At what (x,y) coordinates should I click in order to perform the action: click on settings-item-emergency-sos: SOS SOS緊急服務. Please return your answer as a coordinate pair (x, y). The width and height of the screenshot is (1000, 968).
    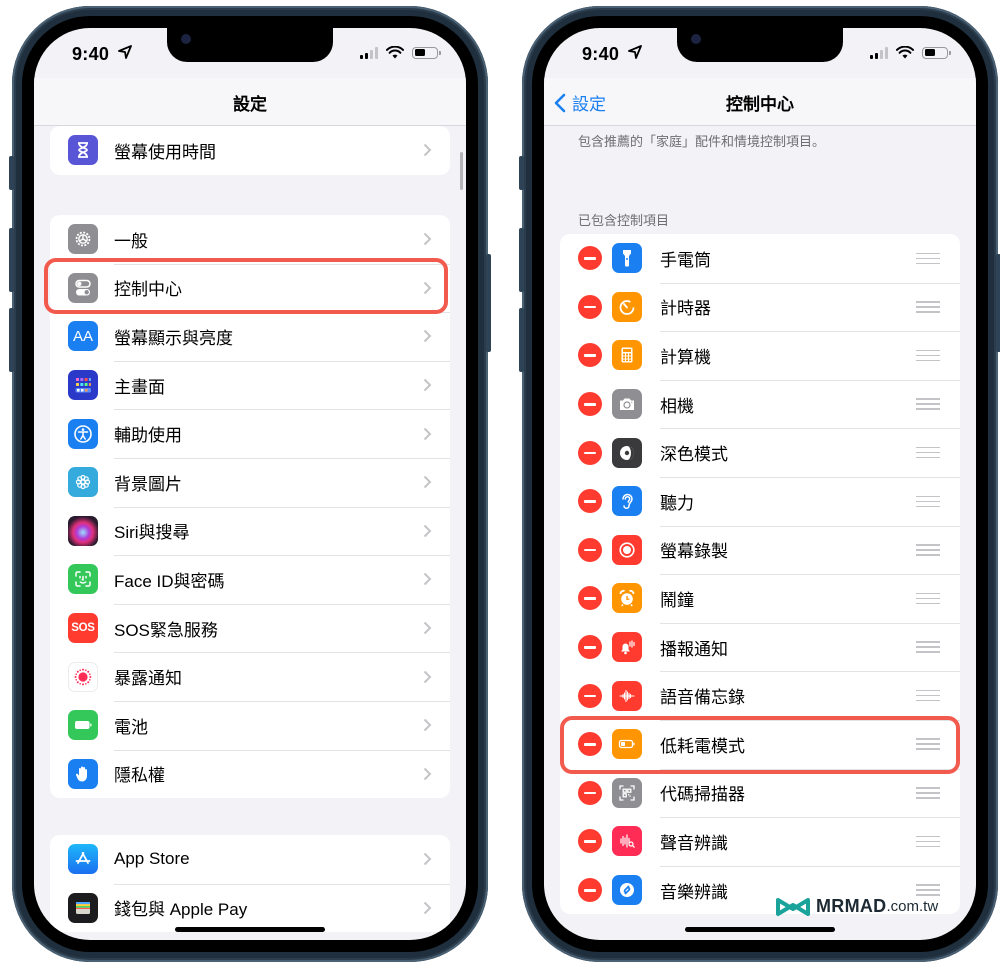
    Looking at the image, I should click on (250, 628).